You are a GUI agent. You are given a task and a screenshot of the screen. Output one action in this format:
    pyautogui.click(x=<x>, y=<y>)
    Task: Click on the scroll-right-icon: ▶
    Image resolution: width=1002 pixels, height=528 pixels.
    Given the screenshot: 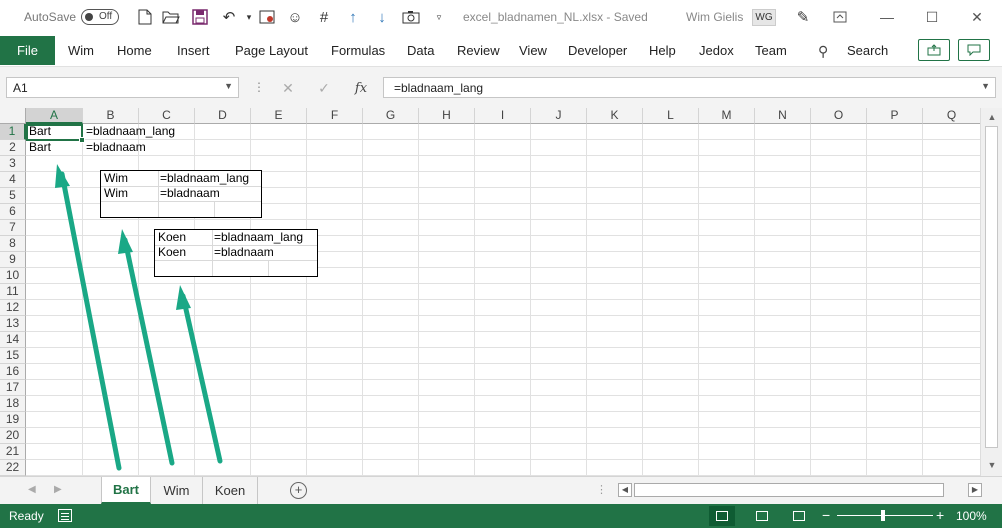 What is the action you would take?
    pyautogui.click(x=975, y=490)
    